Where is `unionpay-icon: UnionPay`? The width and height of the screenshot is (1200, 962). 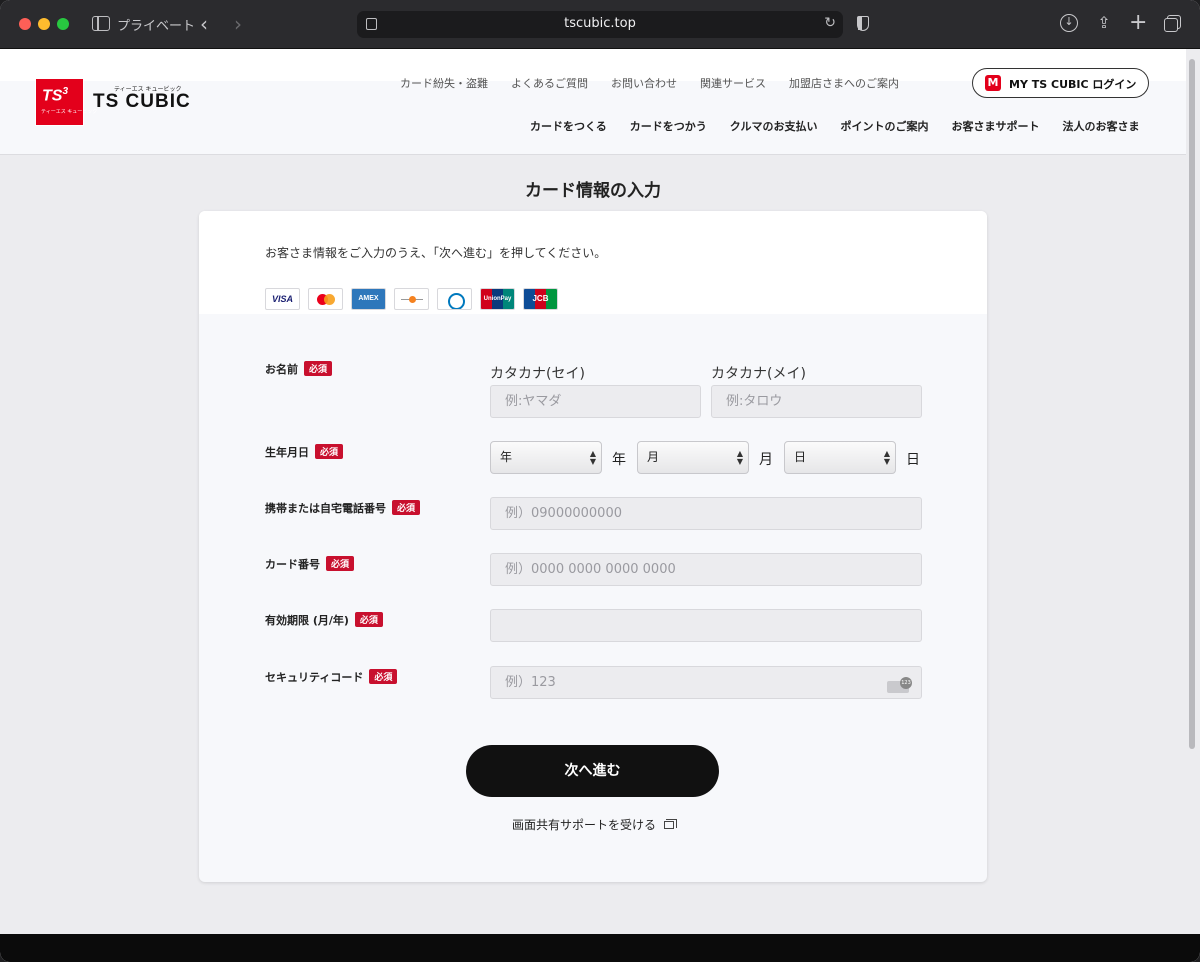 unionpay-icon: UnionPay is located at coordinates (497, 299).